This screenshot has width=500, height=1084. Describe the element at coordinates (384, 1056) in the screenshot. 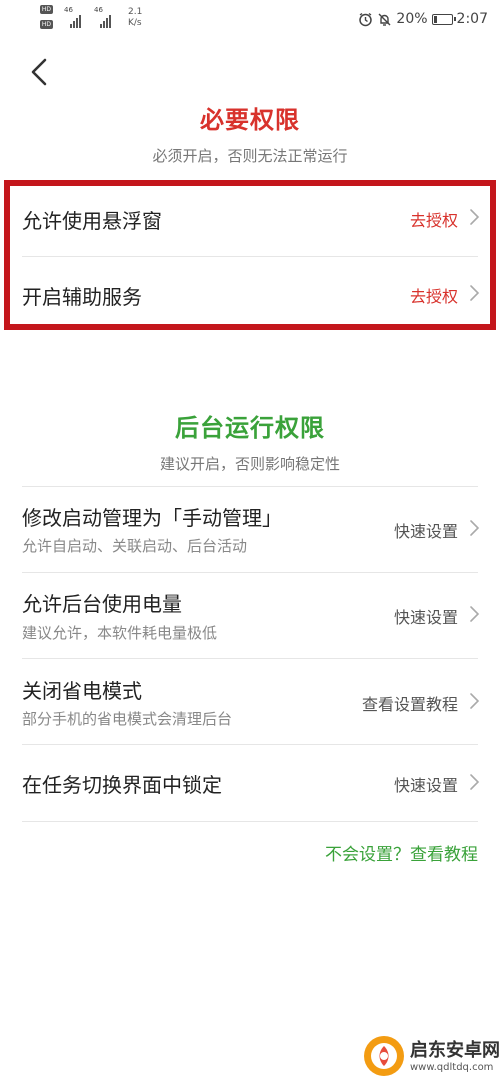

I see `watermark-logo-icon` at that location.